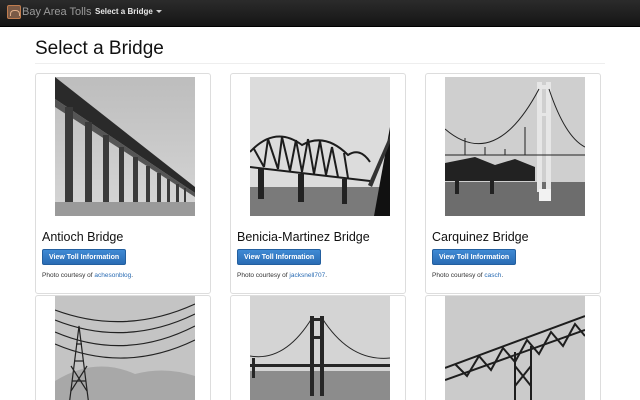 This screenshot has width=640, height=400. What do you see at coordinates (307, 275) in the screenshot?
I see `credit-link: jacksnell707` at bounding box center [307, 275].